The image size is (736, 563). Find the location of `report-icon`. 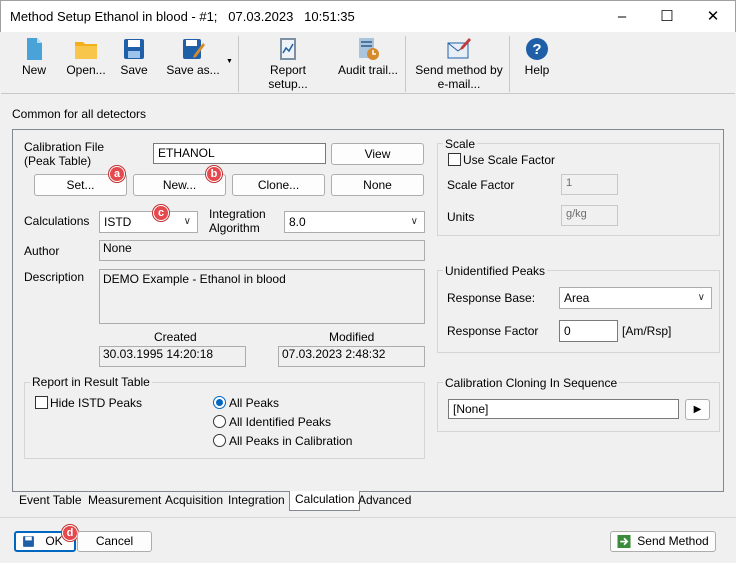

report-icon is located at coordinates (288, 49).